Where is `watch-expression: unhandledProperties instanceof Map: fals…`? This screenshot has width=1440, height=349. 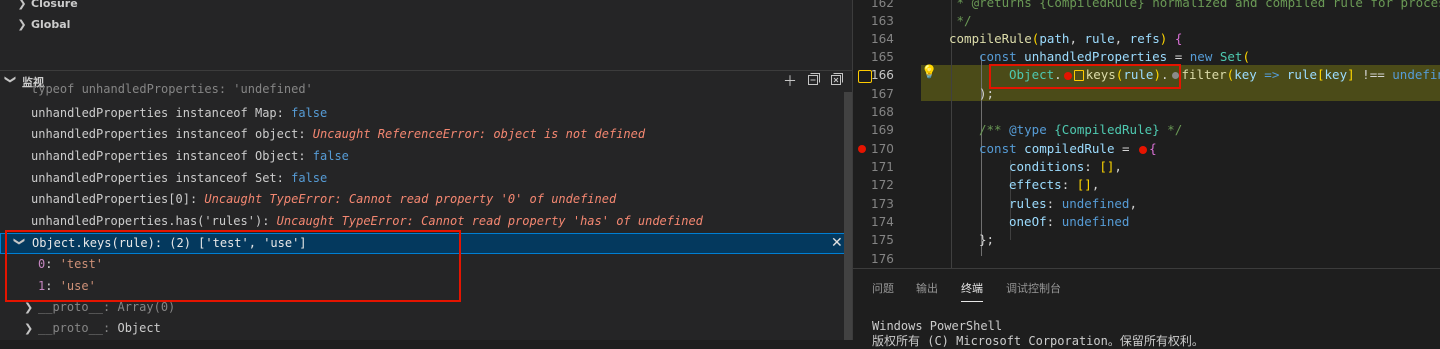 watch-expression: unhandledProperties instanceof Map: fals… is located at coordinates (179, 113).